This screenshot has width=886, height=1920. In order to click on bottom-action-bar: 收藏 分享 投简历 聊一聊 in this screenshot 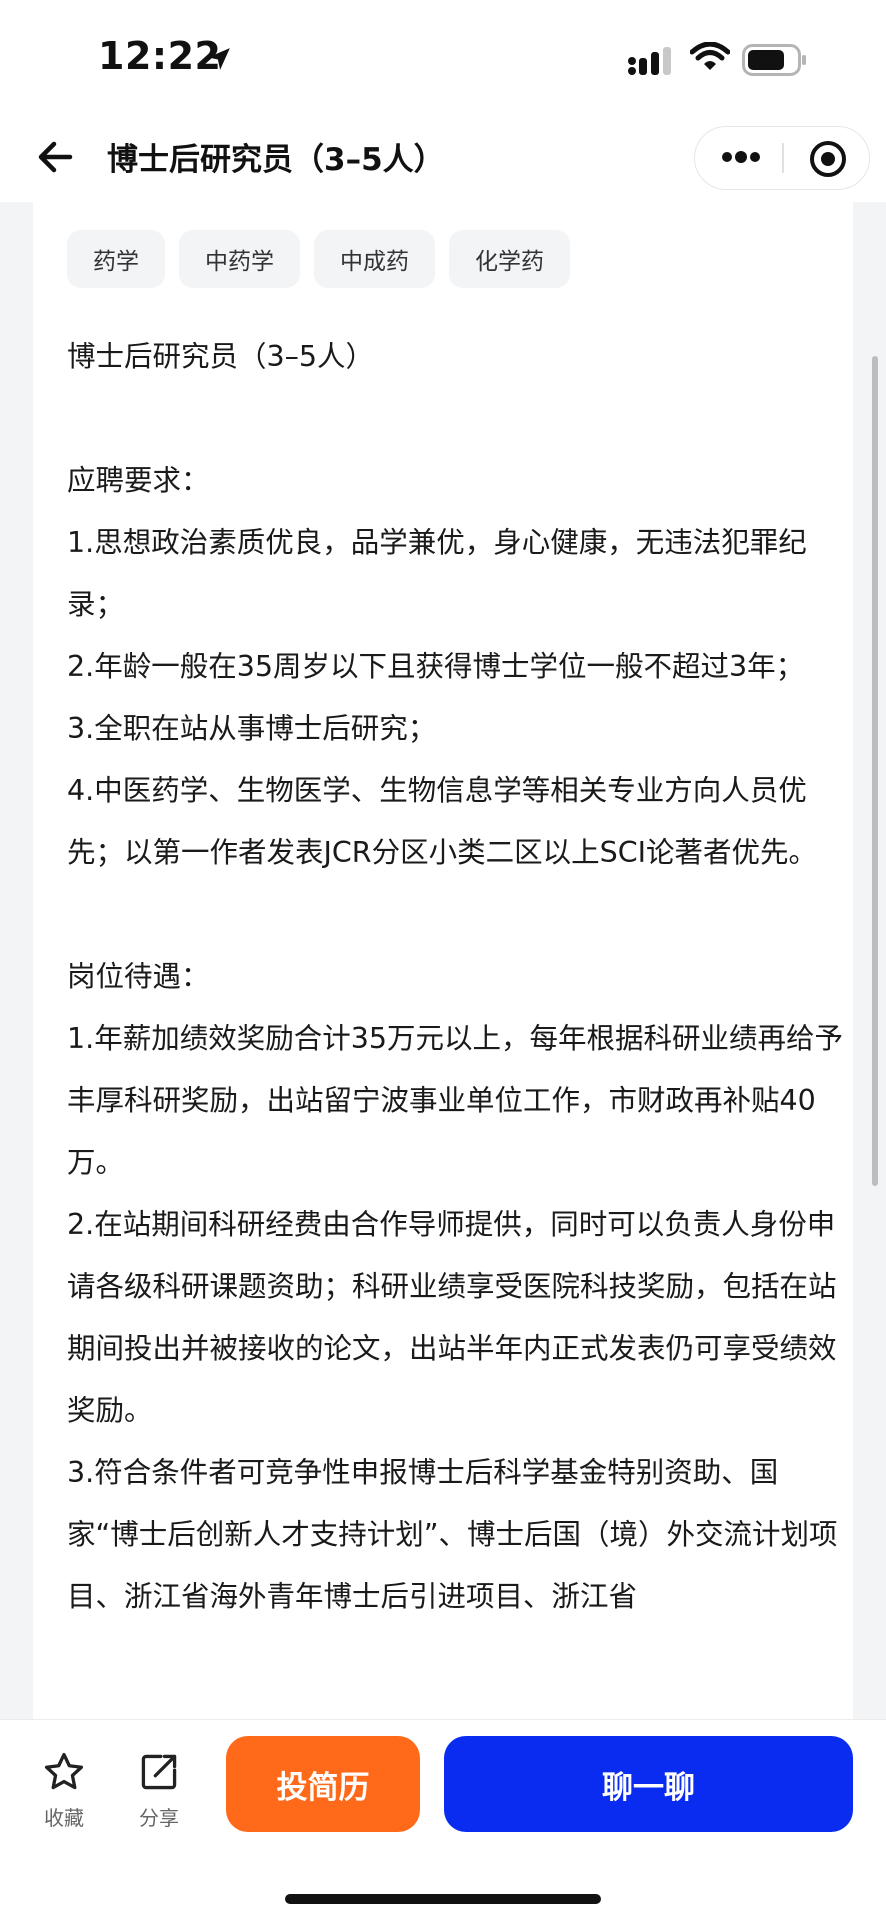, I will do `click(443, 1820)`.